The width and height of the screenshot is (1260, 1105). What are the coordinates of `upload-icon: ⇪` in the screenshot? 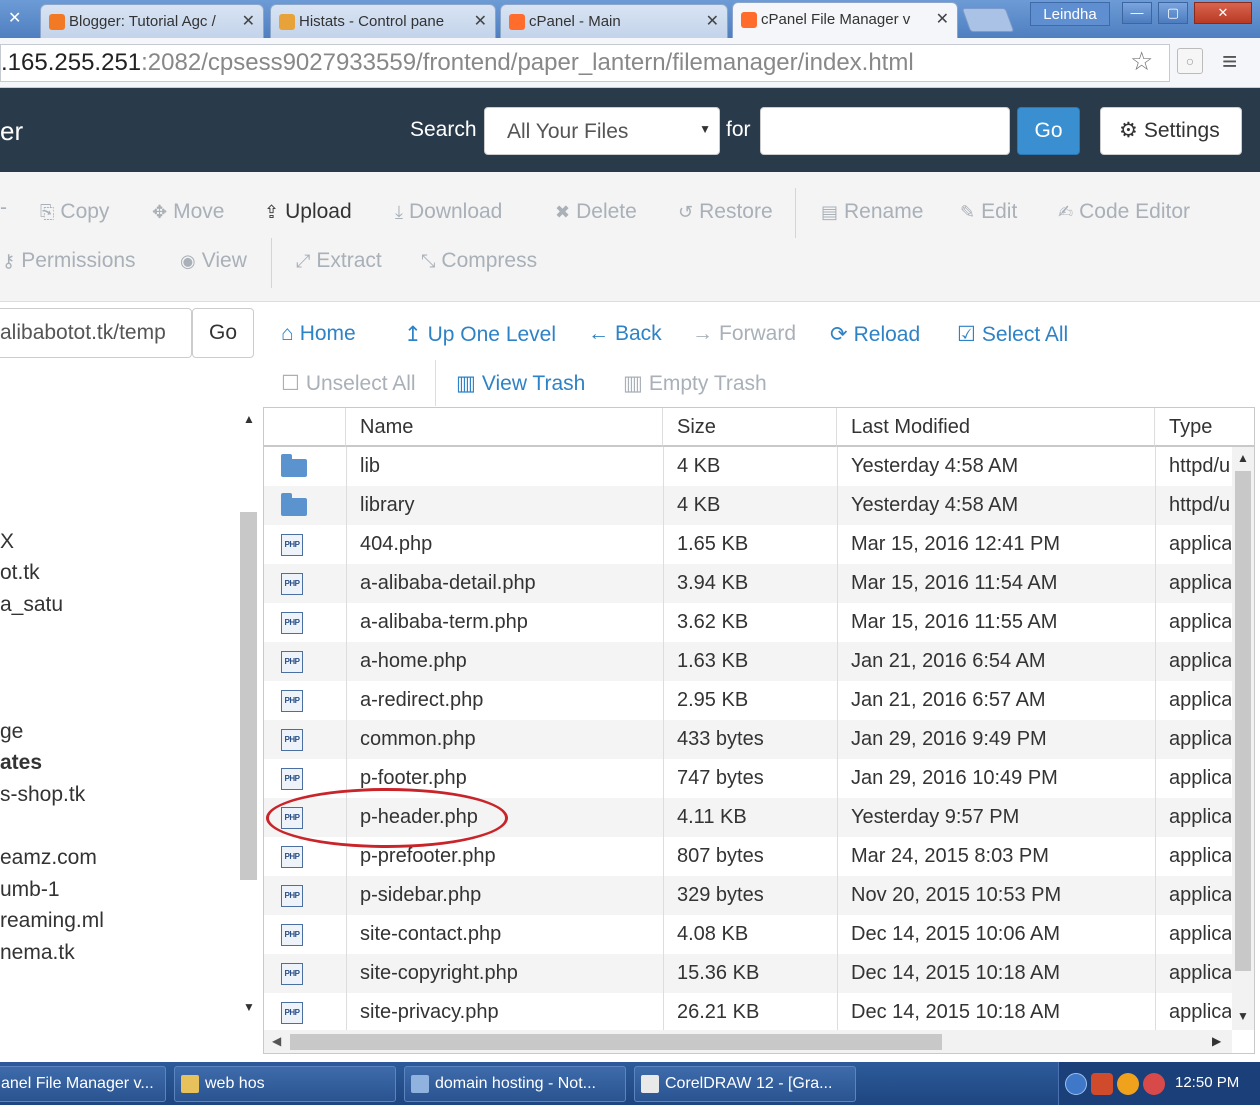 It's located at (272, 212).